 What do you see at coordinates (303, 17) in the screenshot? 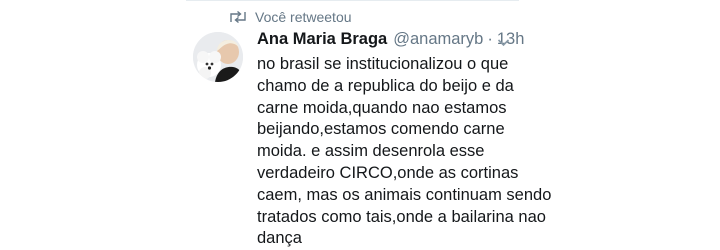
I see `retweet-label: Você retweetou` at bounding box center [303, 17].